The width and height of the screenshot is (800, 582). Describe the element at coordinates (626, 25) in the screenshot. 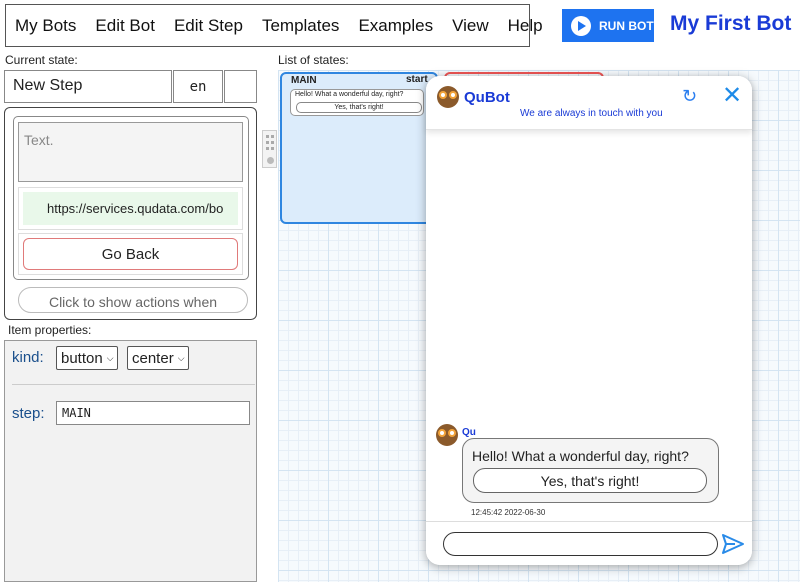

I see `run-bot-label: RUN BOT` at that location.